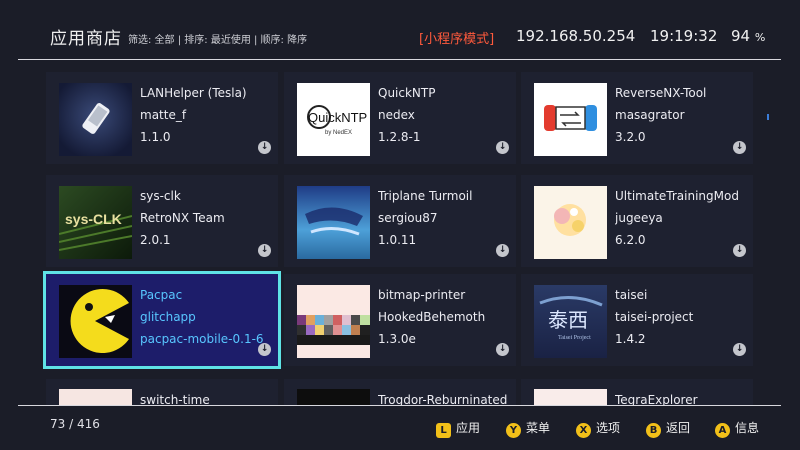  I want to click on app-name: ReverseNX-Tool, so click(661, 93).